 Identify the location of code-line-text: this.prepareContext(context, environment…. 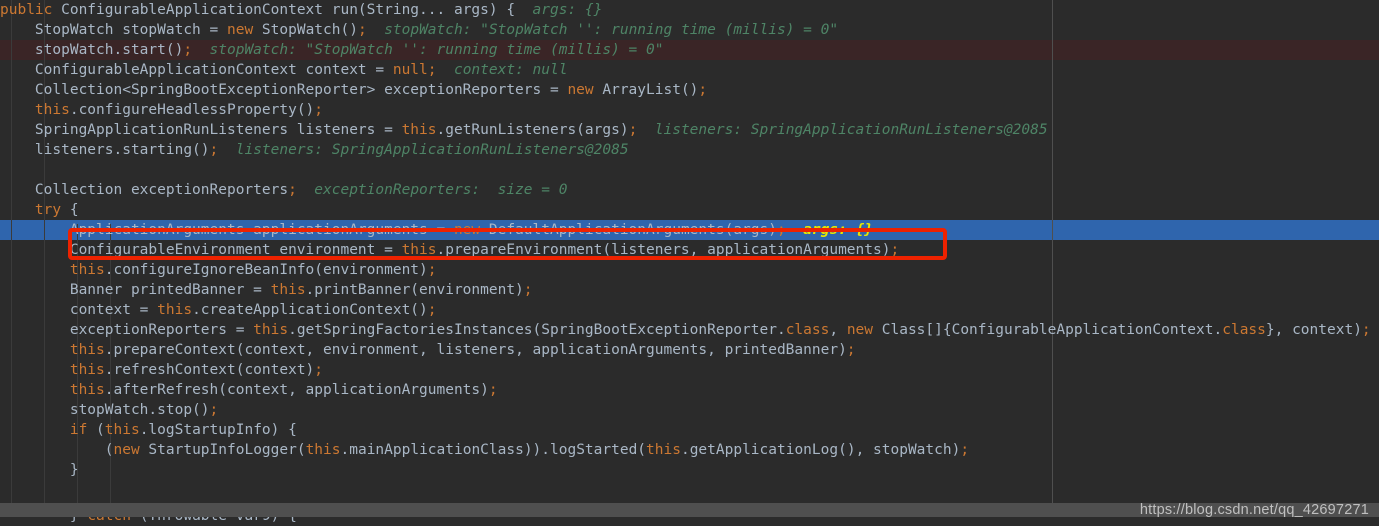
(428, 350).